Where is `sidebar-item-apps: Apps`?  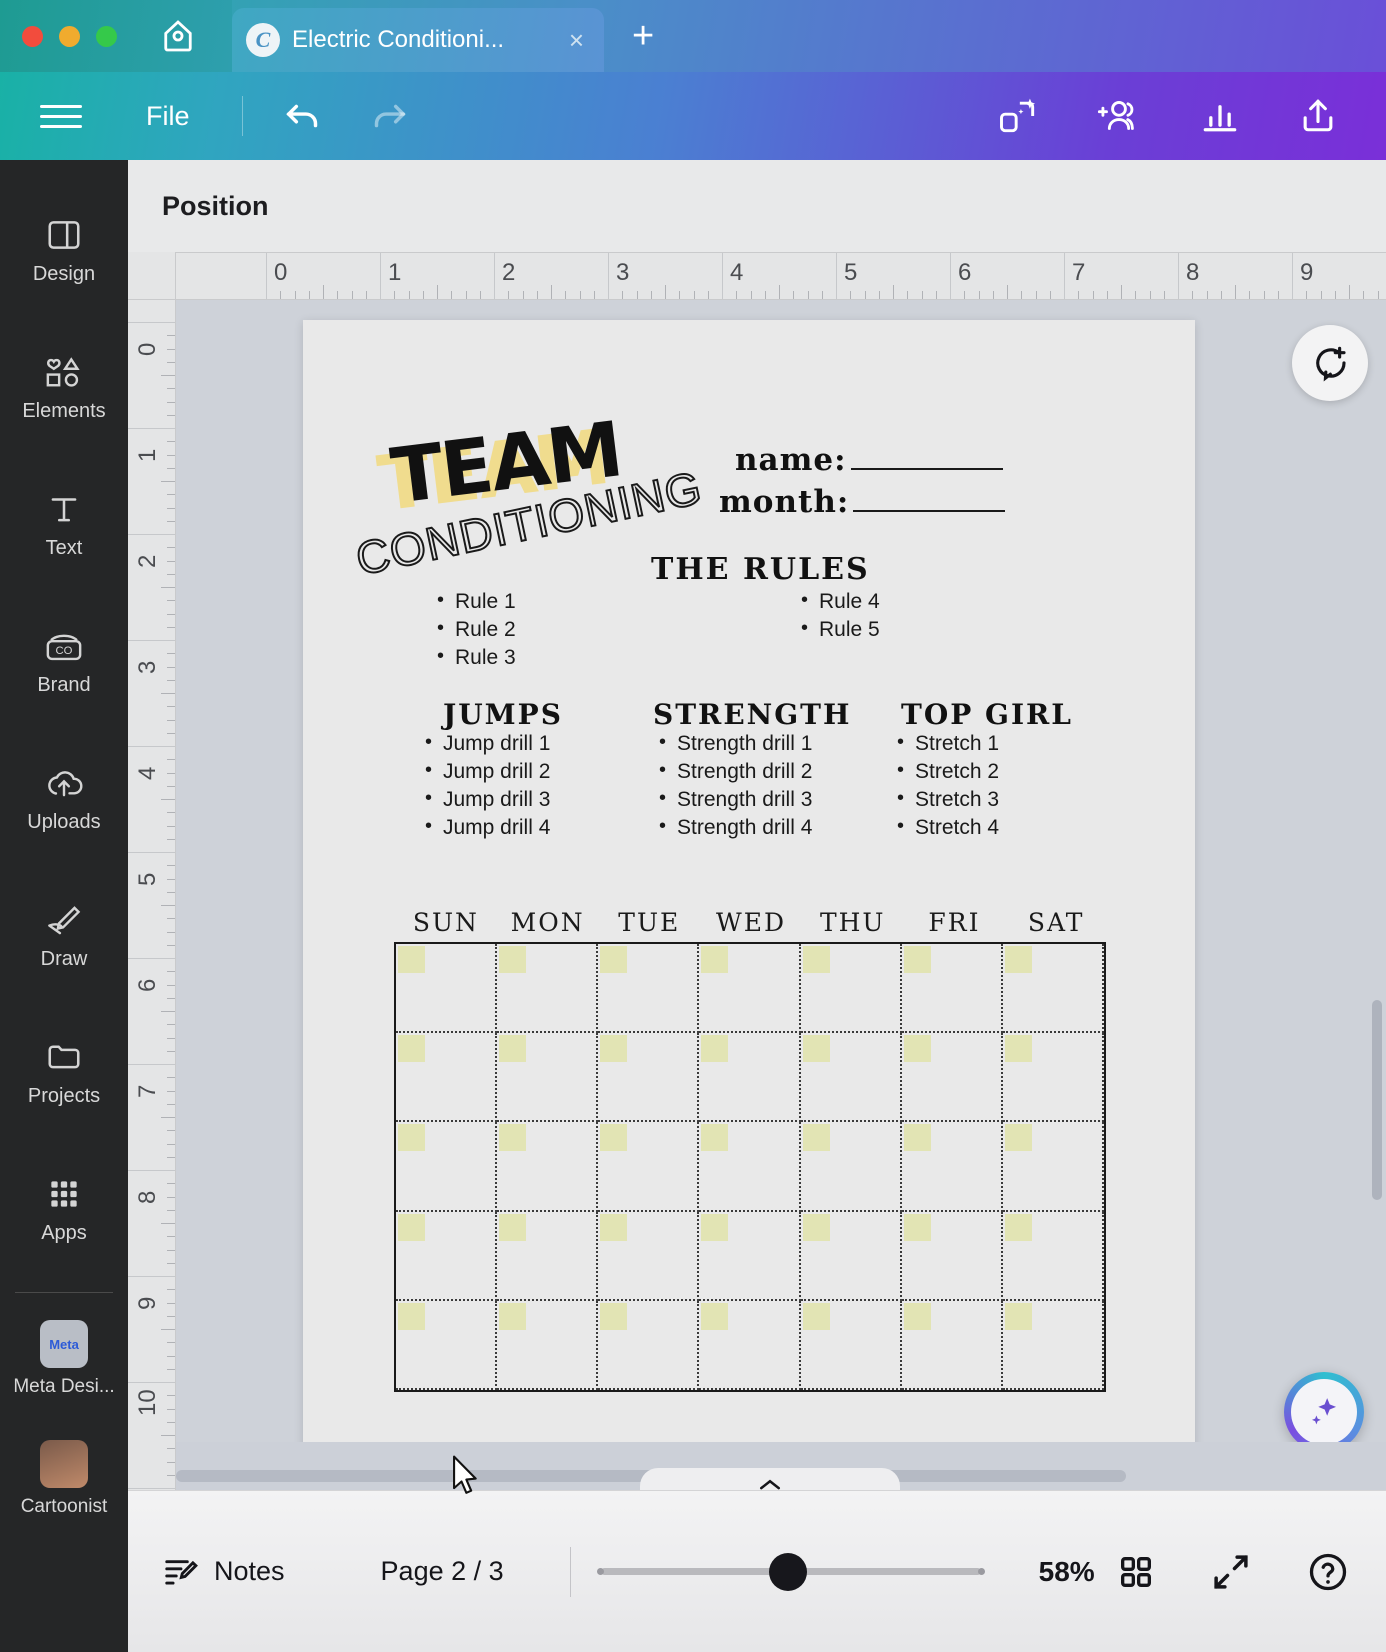
sidebar-item-apps: Apps is located at coordinates (64, 1209).